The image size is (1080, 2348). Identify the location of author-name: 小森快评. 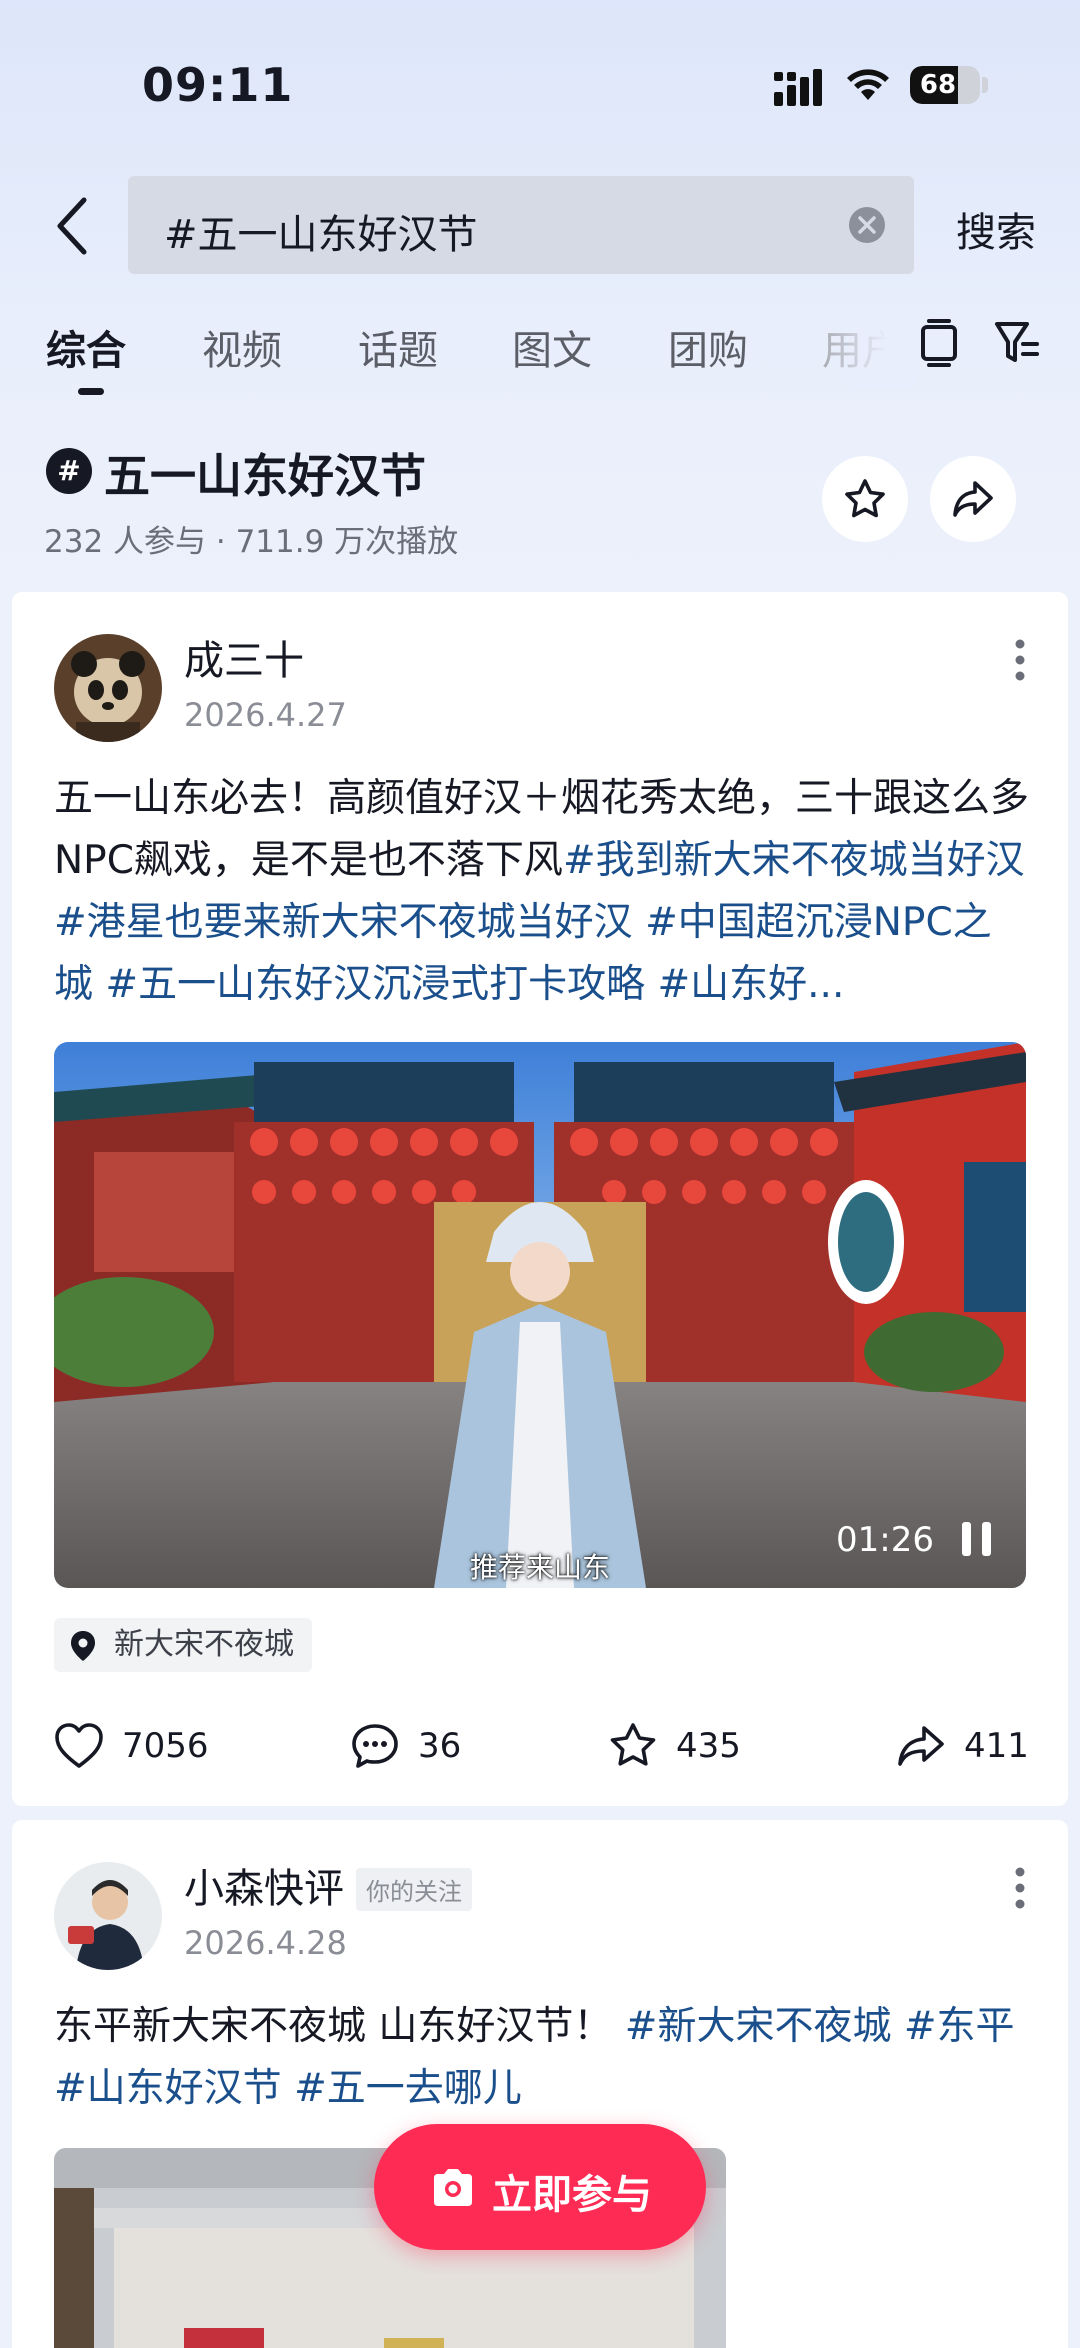
(264, 1885).